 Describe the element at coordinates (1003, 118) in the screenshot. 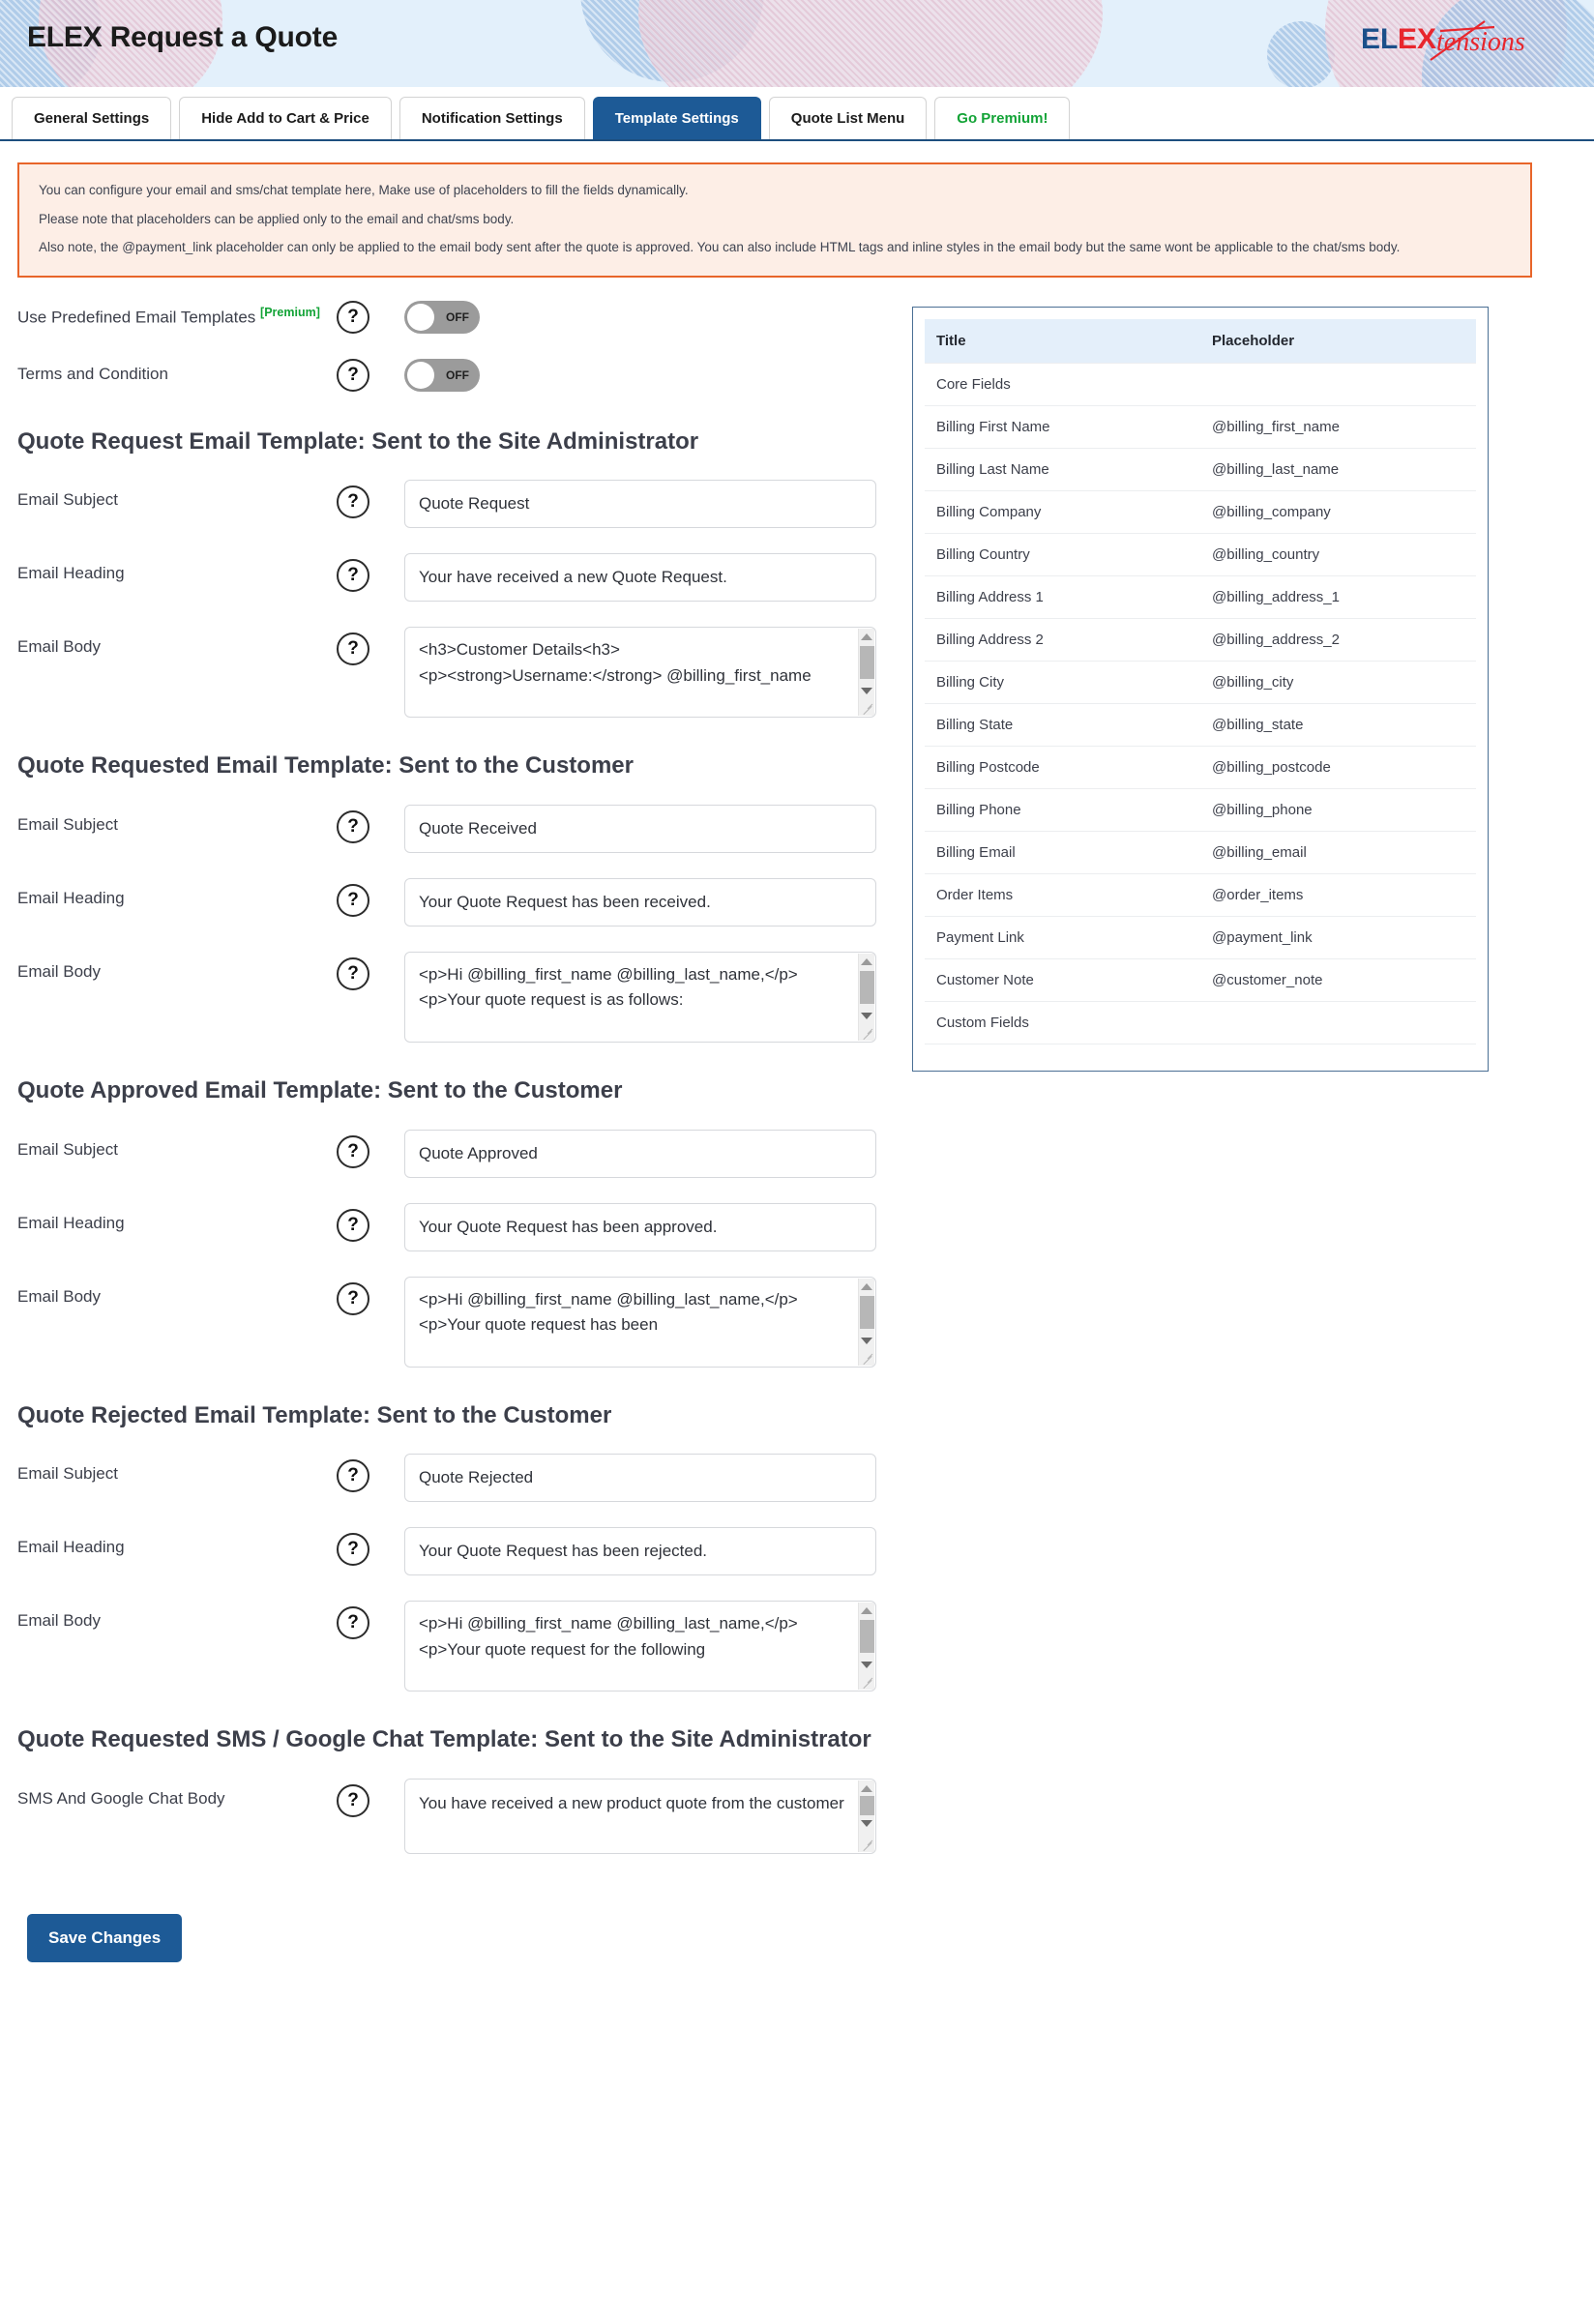

I see `tab-go-premium: Go Premium!` at that location.